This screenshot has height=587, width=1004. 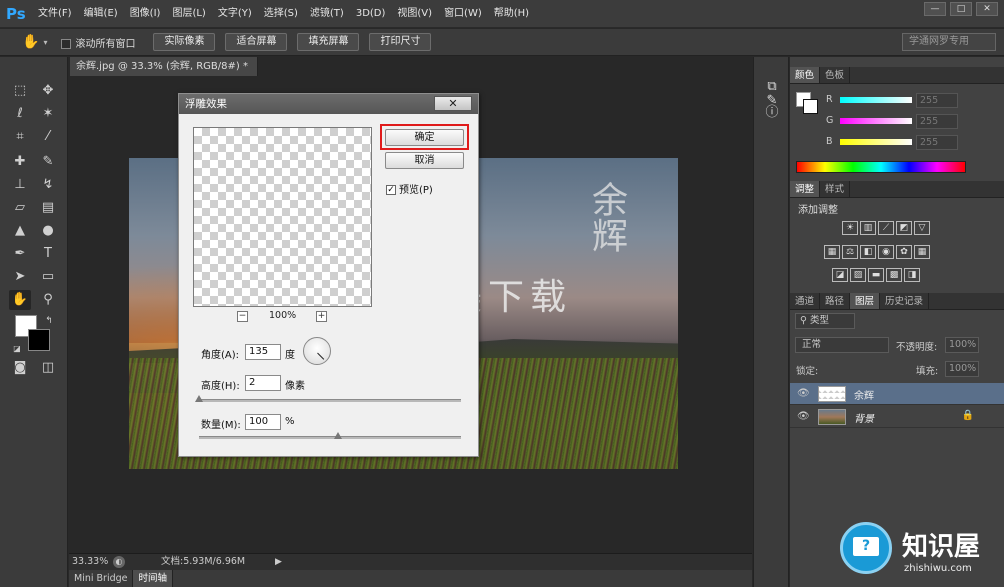 I want to click on color-balance-icon: ⚖, so click(x=850, y=252).